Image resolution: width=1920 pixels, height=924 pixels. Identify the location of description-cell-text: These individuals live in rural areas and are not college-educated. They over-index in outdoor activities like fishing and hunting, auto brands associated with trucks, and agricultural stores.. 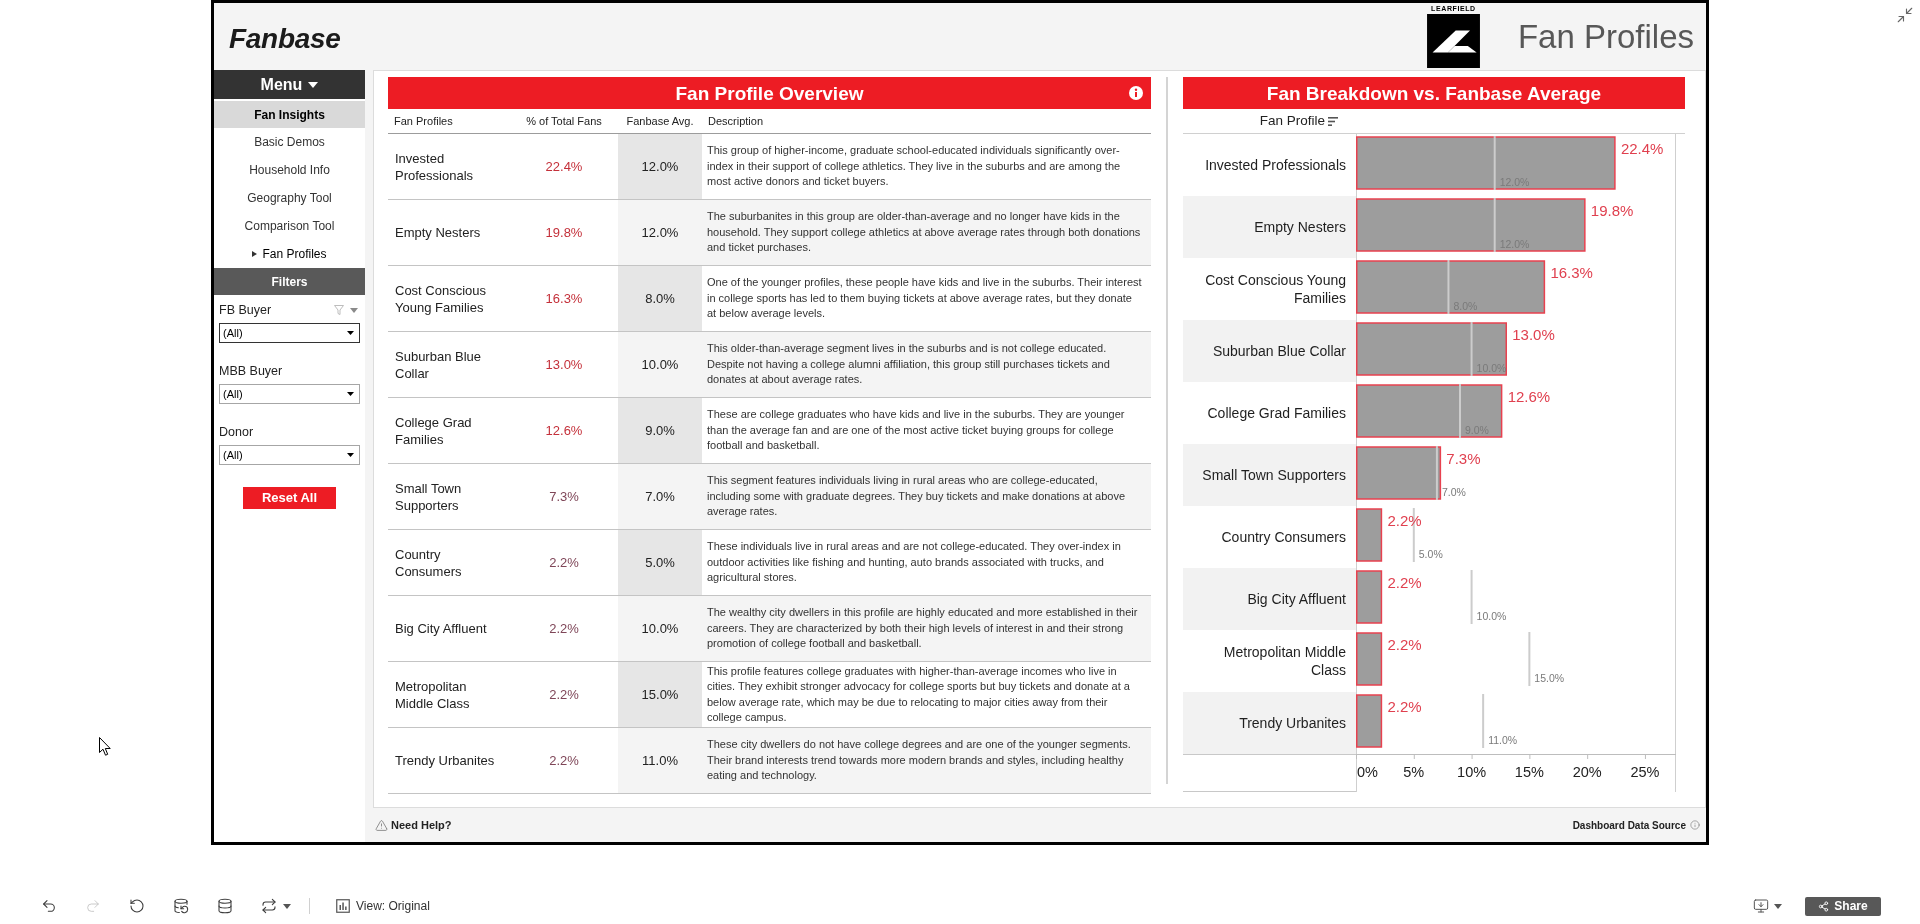
(914, 562).